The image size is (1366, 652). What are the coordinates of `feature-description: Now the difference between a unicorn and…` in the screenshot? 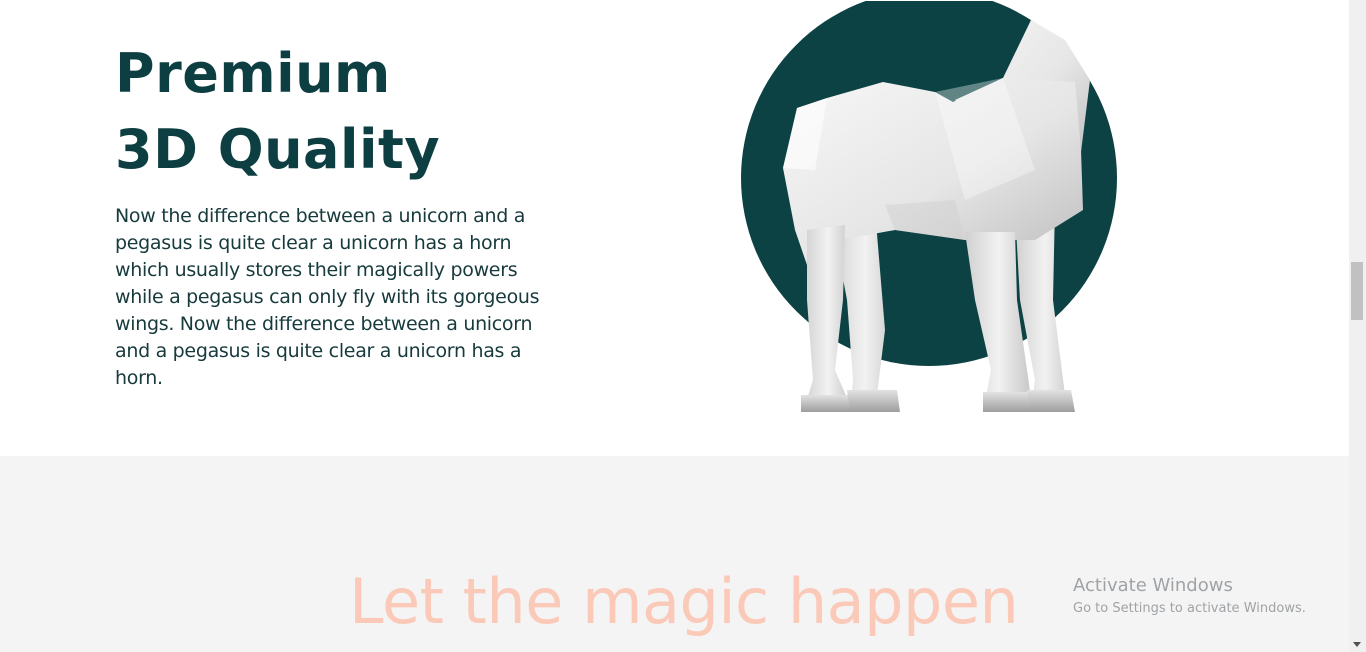 It's located at (327, 297).